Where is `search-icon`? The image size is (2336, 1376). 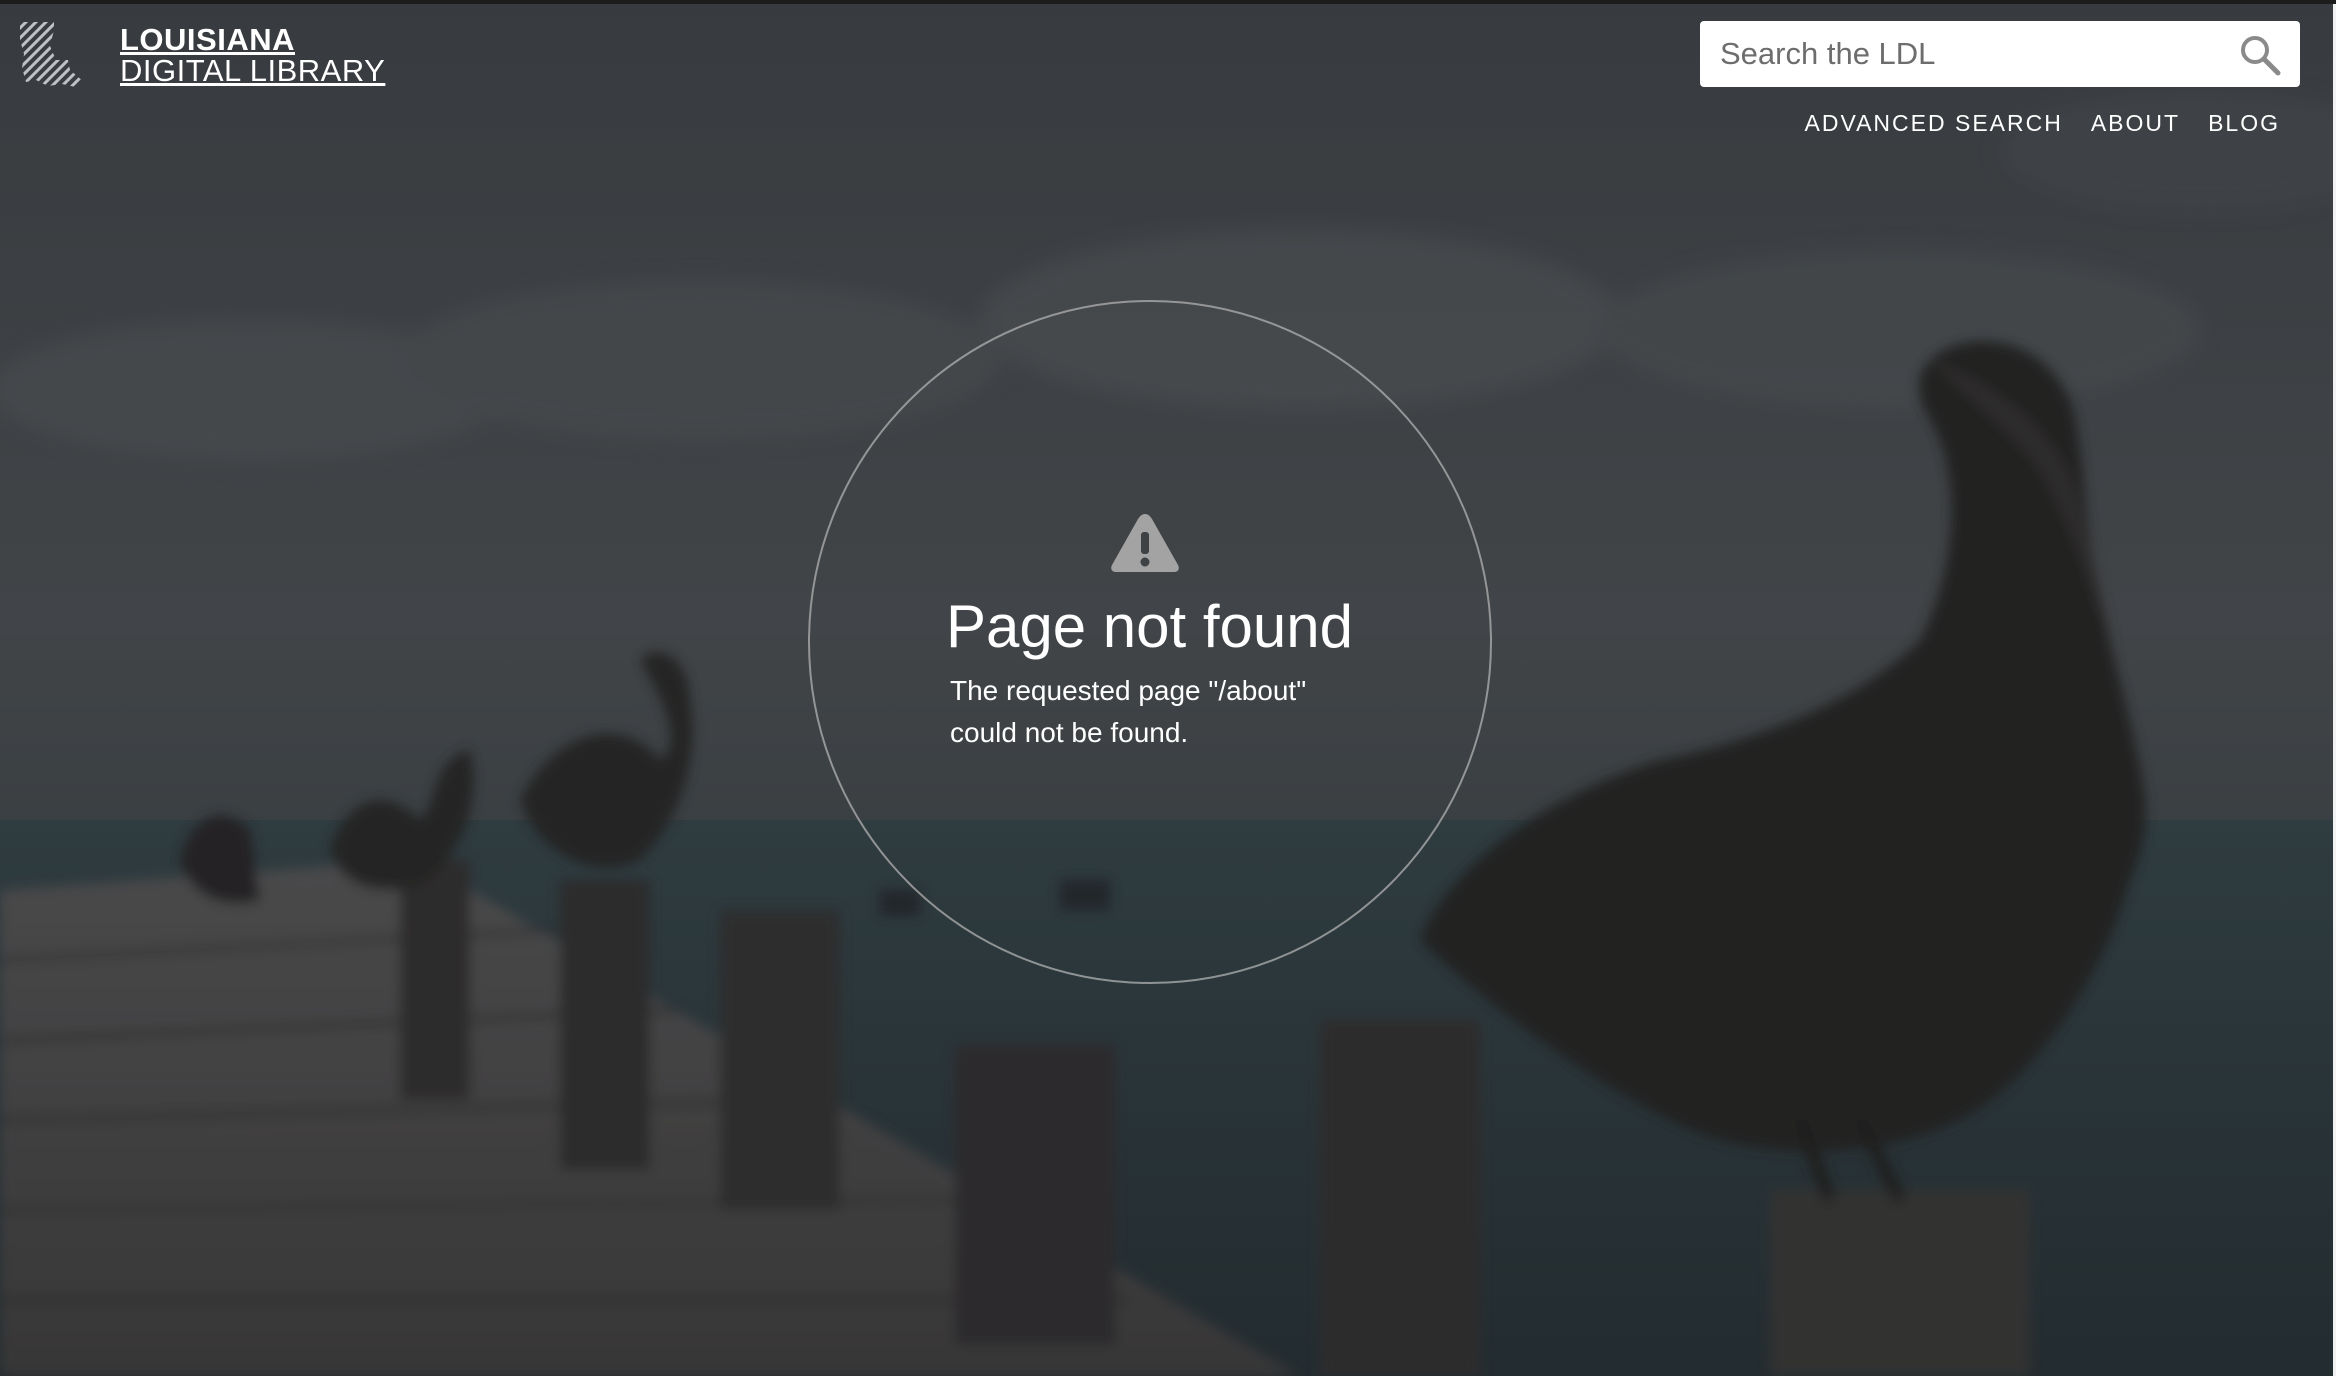 search-icon is located at coordinates (2261, 56).